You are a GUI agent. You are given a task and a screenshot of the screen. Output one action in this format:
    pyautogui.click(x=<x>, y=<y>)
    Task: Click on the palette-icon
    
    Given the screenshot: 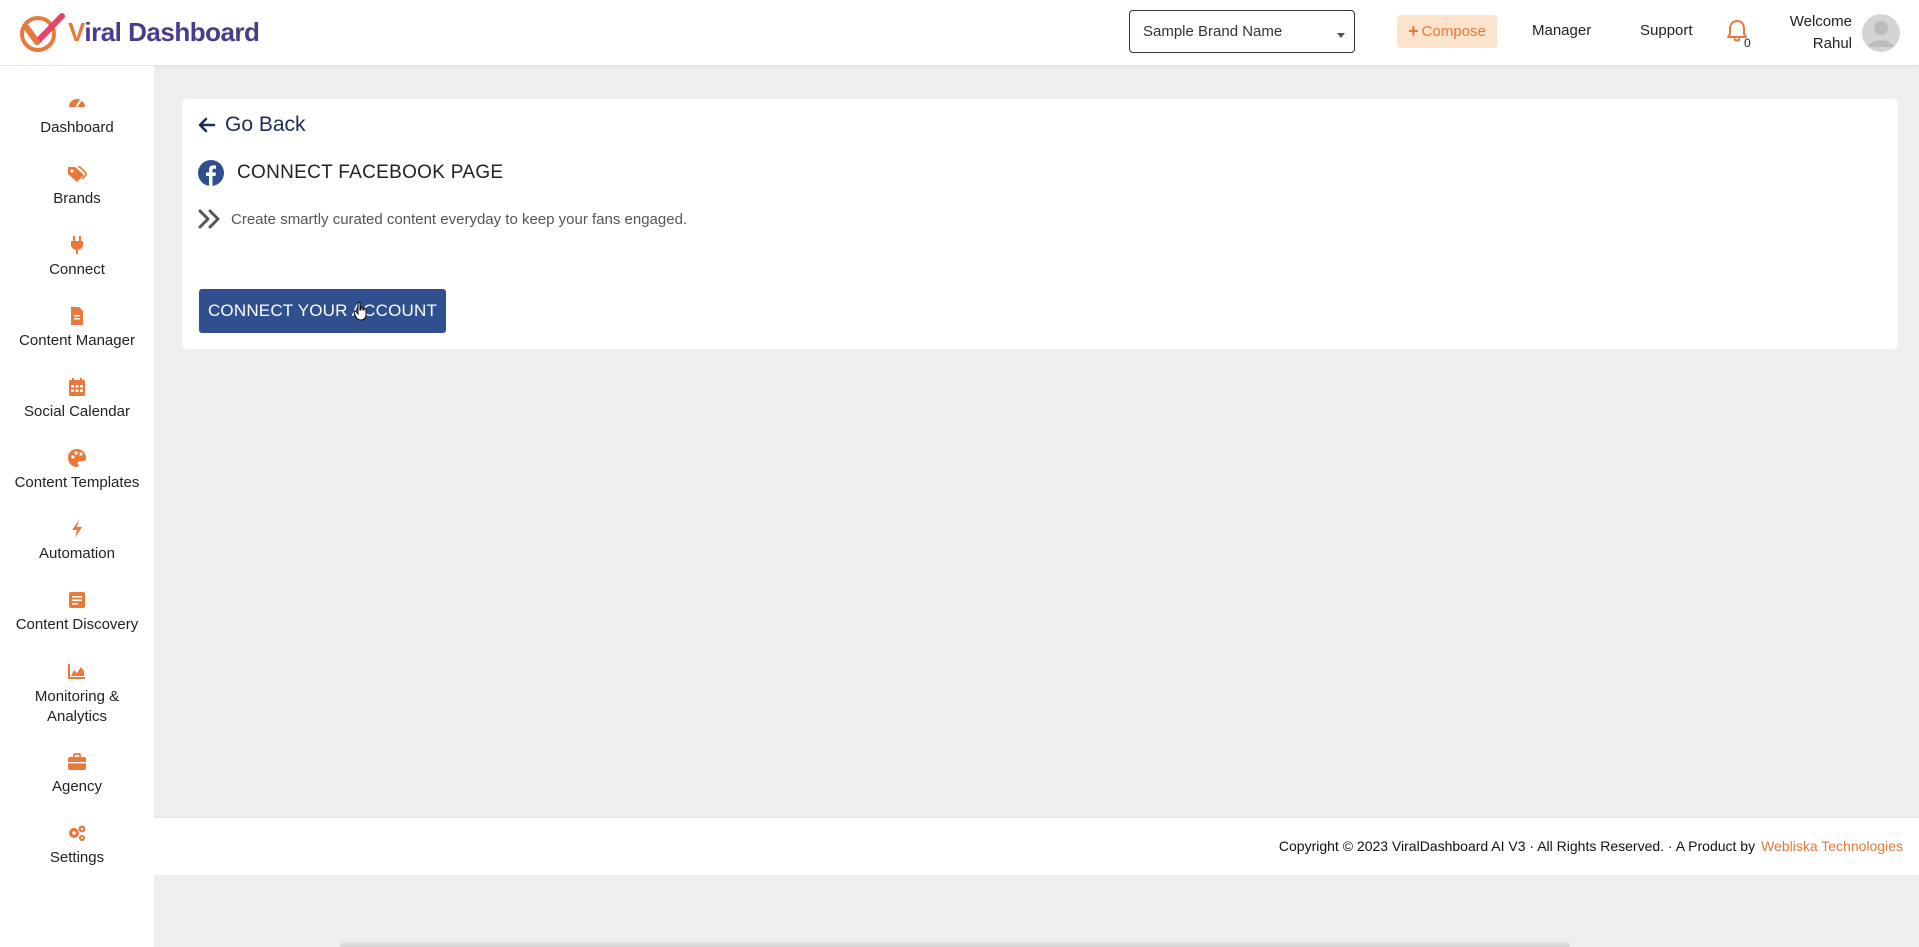 What is the action you would take?
    pyautogui.click(x=77, y=458)
    